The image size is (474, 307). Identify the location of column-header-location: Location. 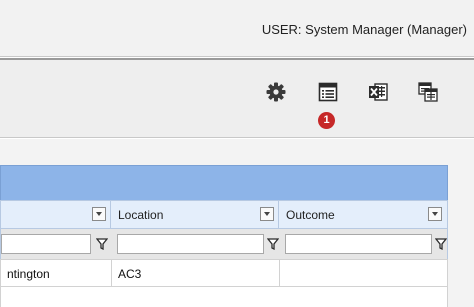
(195, 214).